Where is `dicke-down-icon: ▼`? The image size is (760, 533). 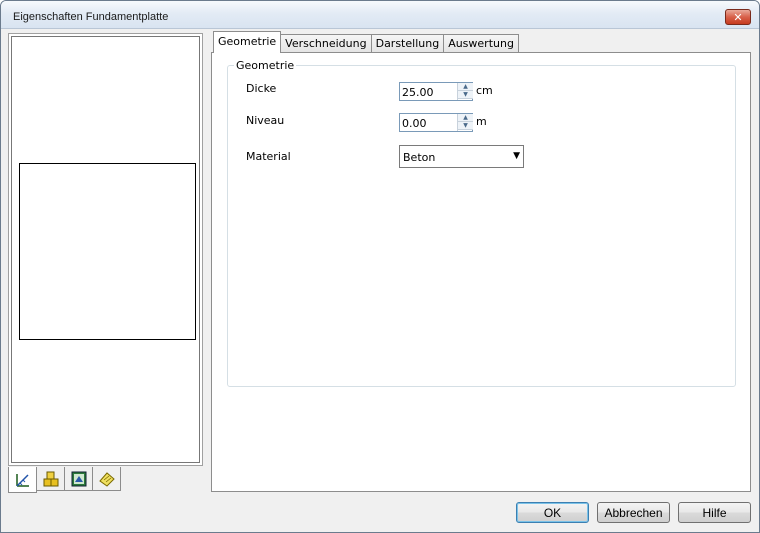
dicke-down-icon: ▼ is located at coordinates (465, 95).